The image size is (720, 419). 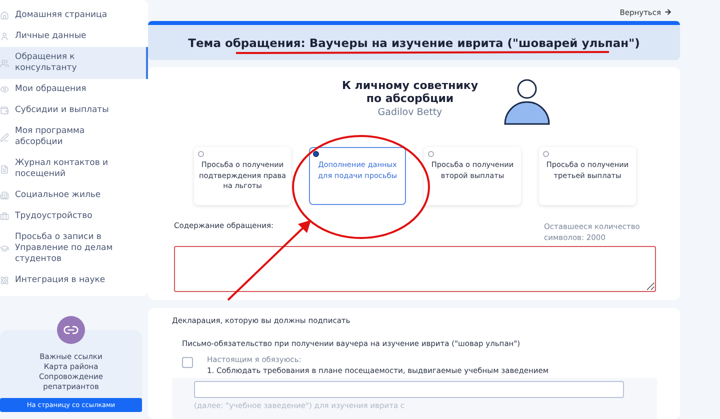 What do you see at coordinates (410, 112) in the screenshot?
I see `recipient-name: Gadilov Betty` at bounding box center [410, 112].